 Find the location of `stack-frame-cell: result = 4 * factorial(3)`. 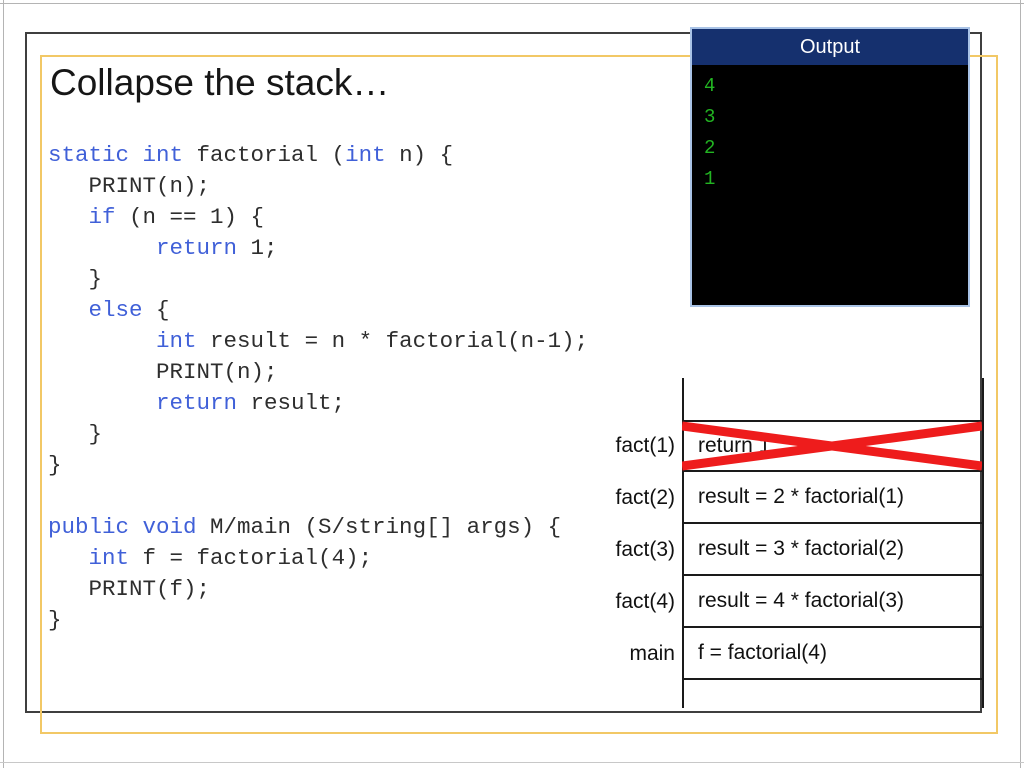

stack-frame-cell: result = 4 * factorial(3) is located at coordinates (833, 602).